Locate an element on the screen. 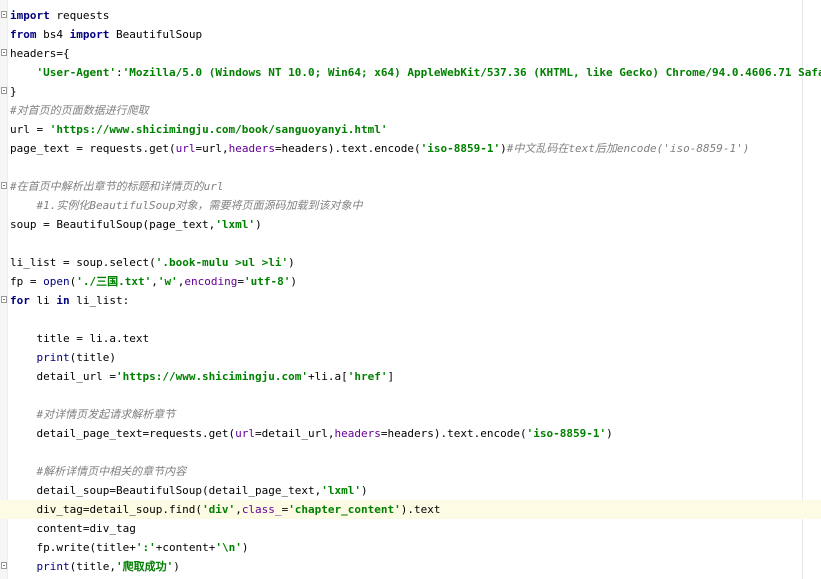 The width and height of the screenshot is (821, 579). code-line: #对首页的页面数据进行爬取 is located at coordinates (410, 110).